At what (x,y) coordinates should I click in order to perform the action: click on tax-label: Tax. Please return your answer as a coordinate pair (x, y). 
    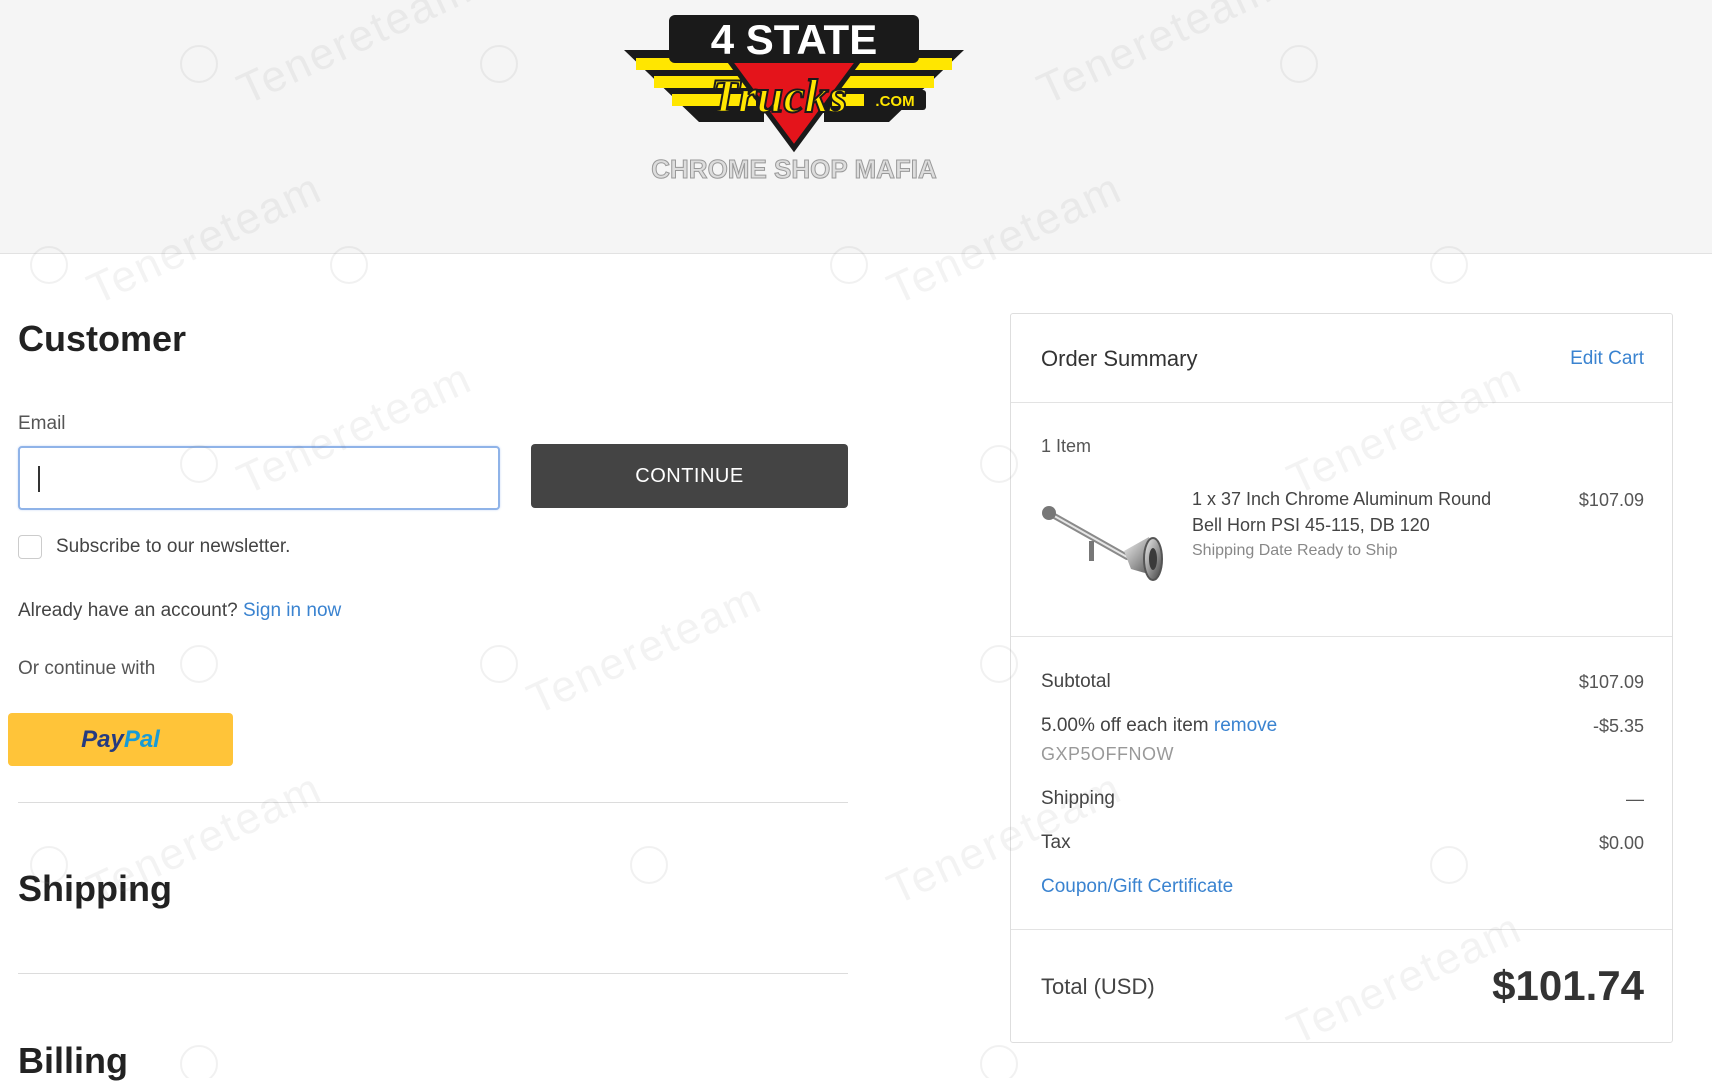
    Looking at the image, I should click on (1056, 842).